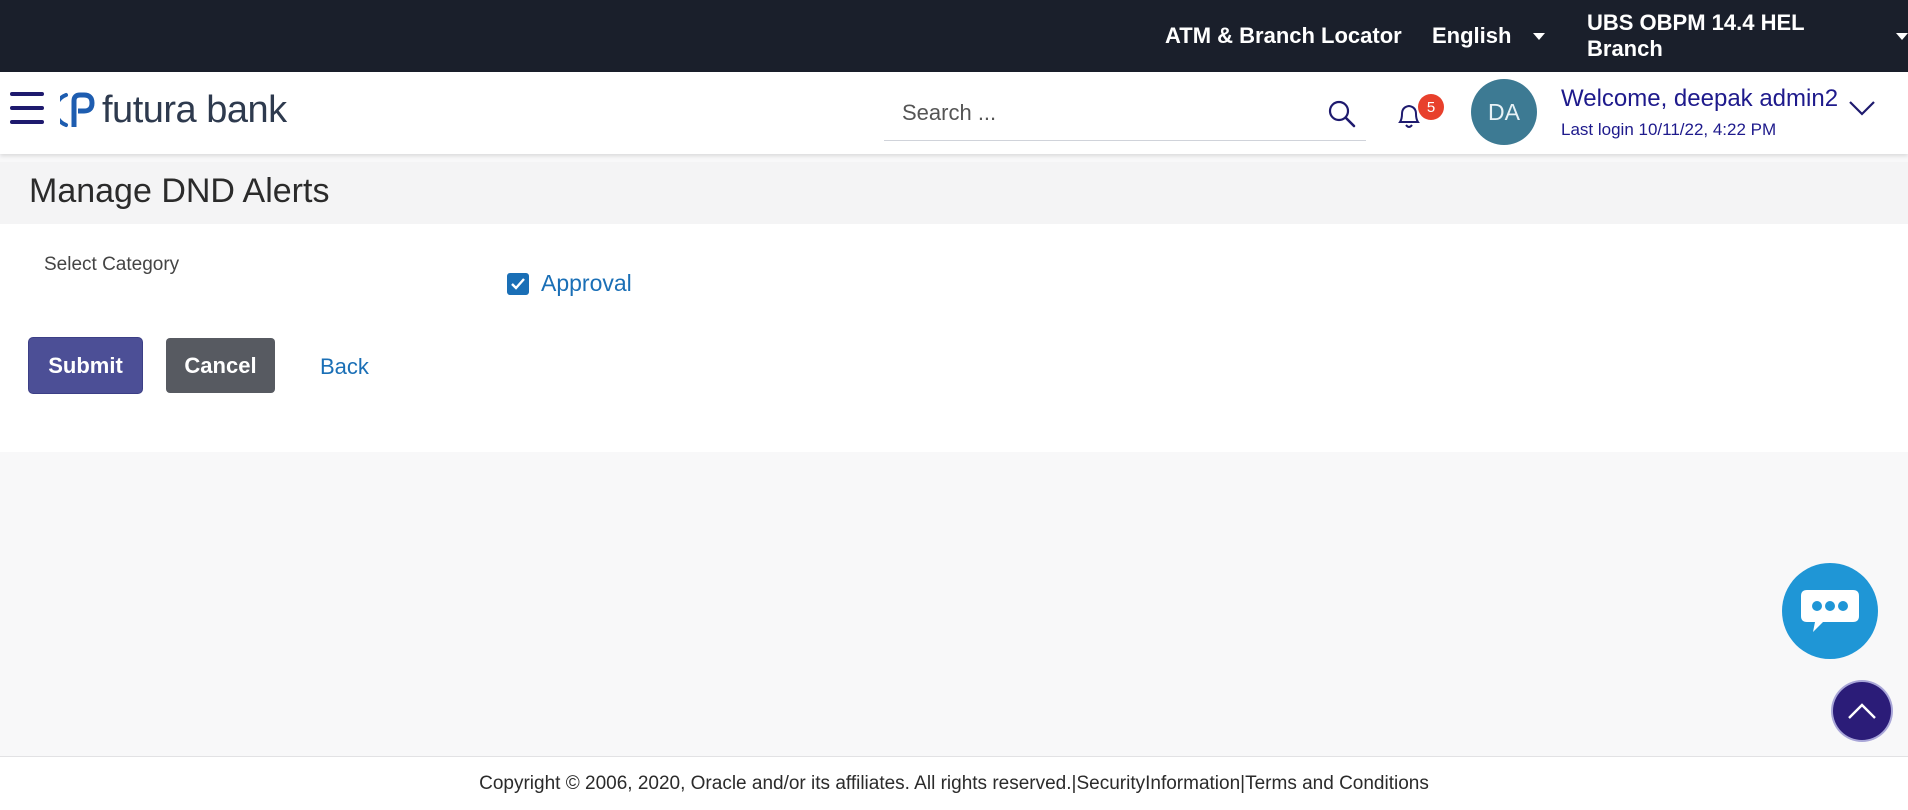 The height and width of the screenshot is (810, 1908). What do you see at coordinates (586, 283) in the screenshot?
I see `approval-label: Approval` at bounding box center [586, 283].